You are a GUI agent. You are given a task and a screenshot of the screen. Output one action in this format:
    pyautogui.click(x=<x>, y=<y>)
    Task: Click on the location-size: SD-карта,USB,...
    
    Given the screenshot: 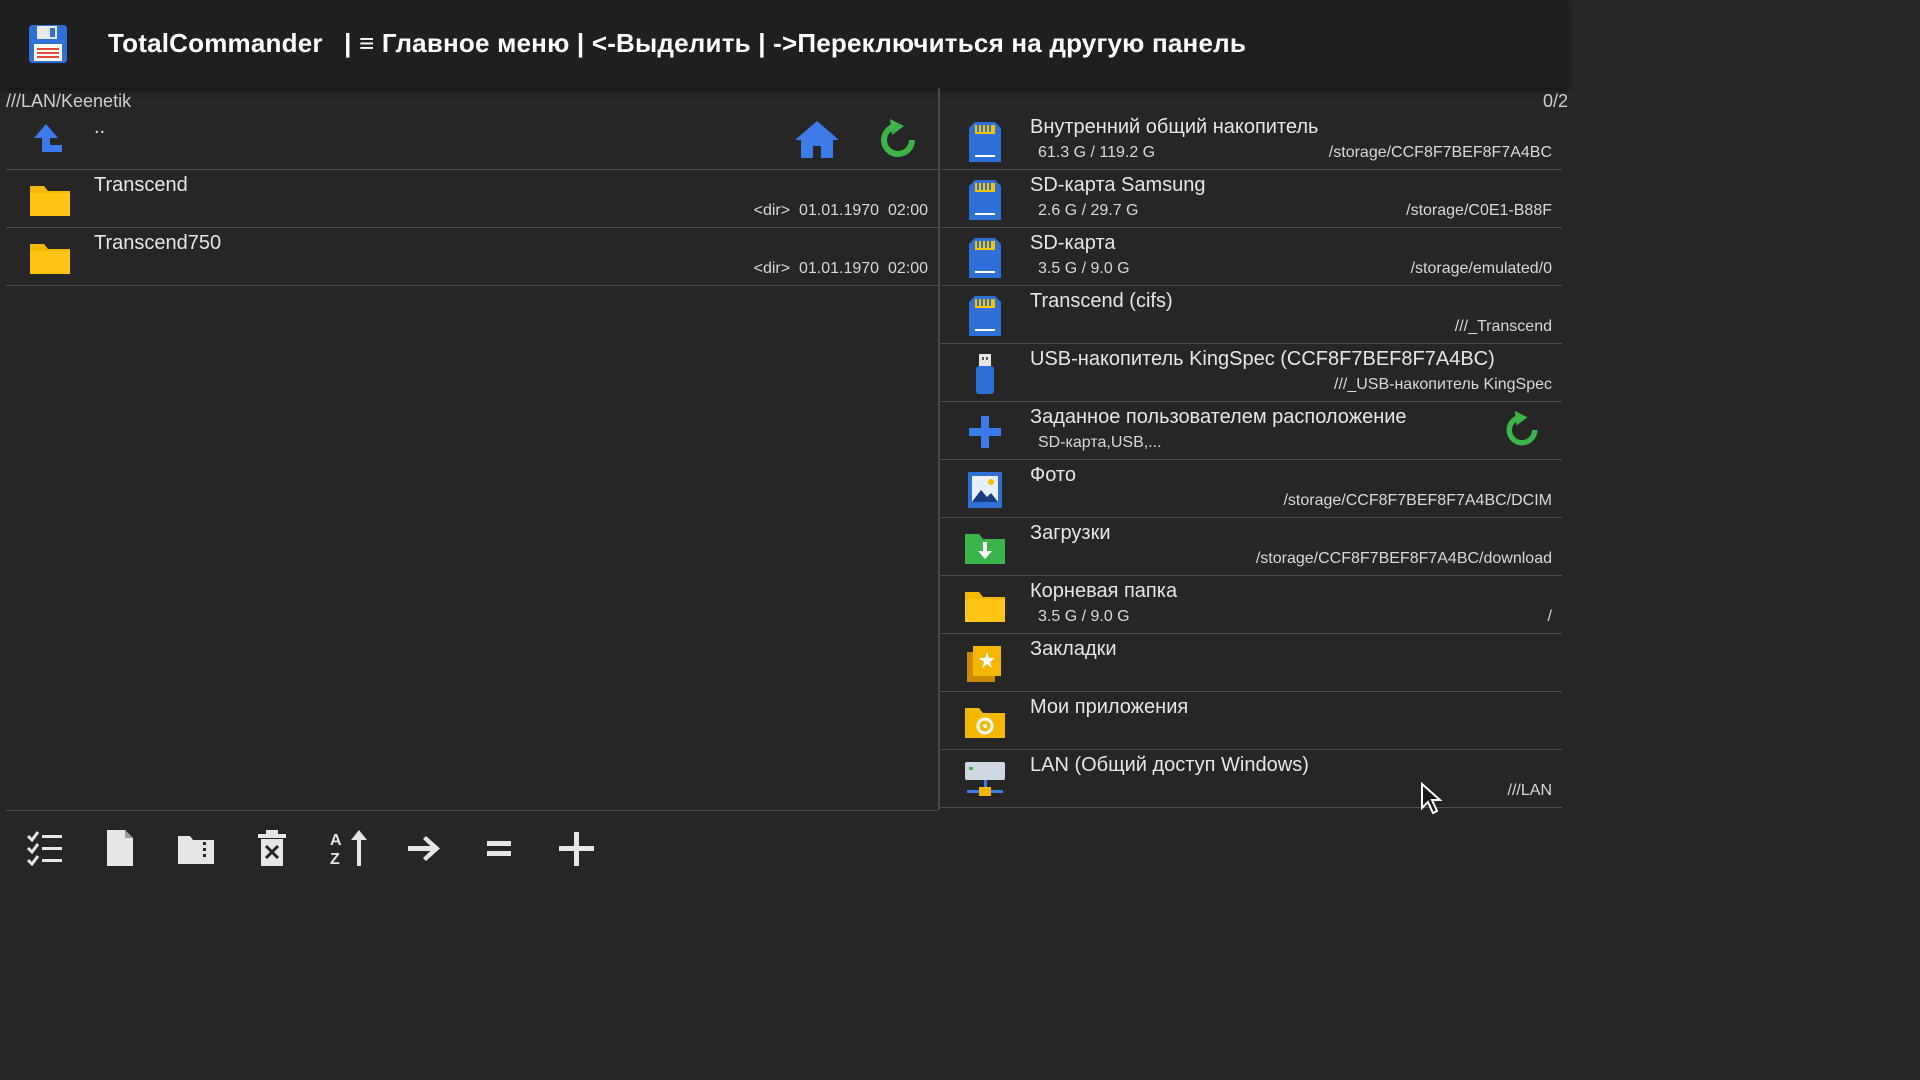 What is the action you would take?
    pyautogui.click(x=1100, y=442)
    